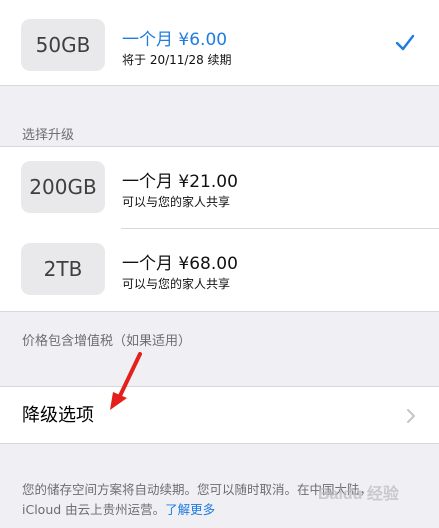  Describe the element at coordinates (190, 509) in the screenshot. I see `learn-more-link: 了解更多` at that location.